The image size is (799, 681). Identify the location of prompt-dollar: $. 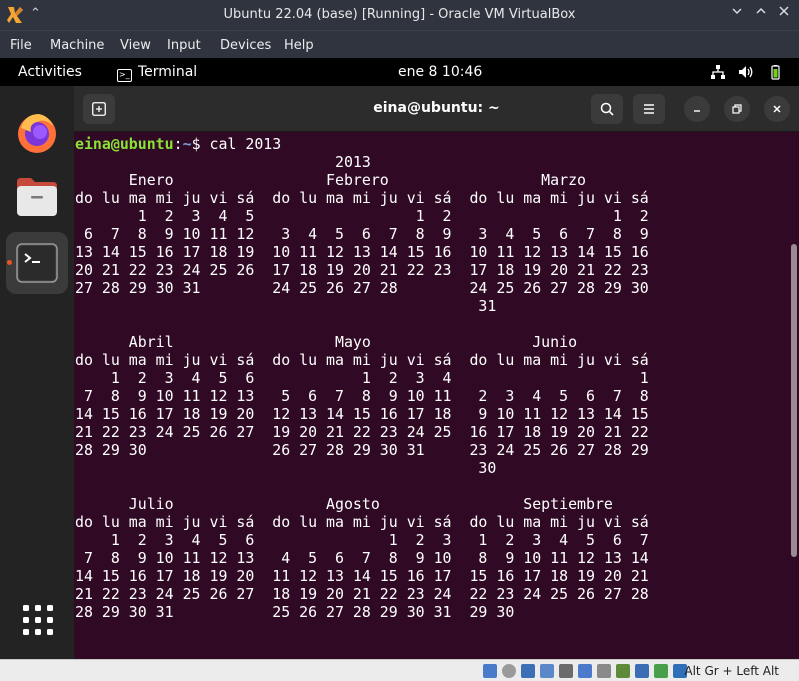
(200, 144).